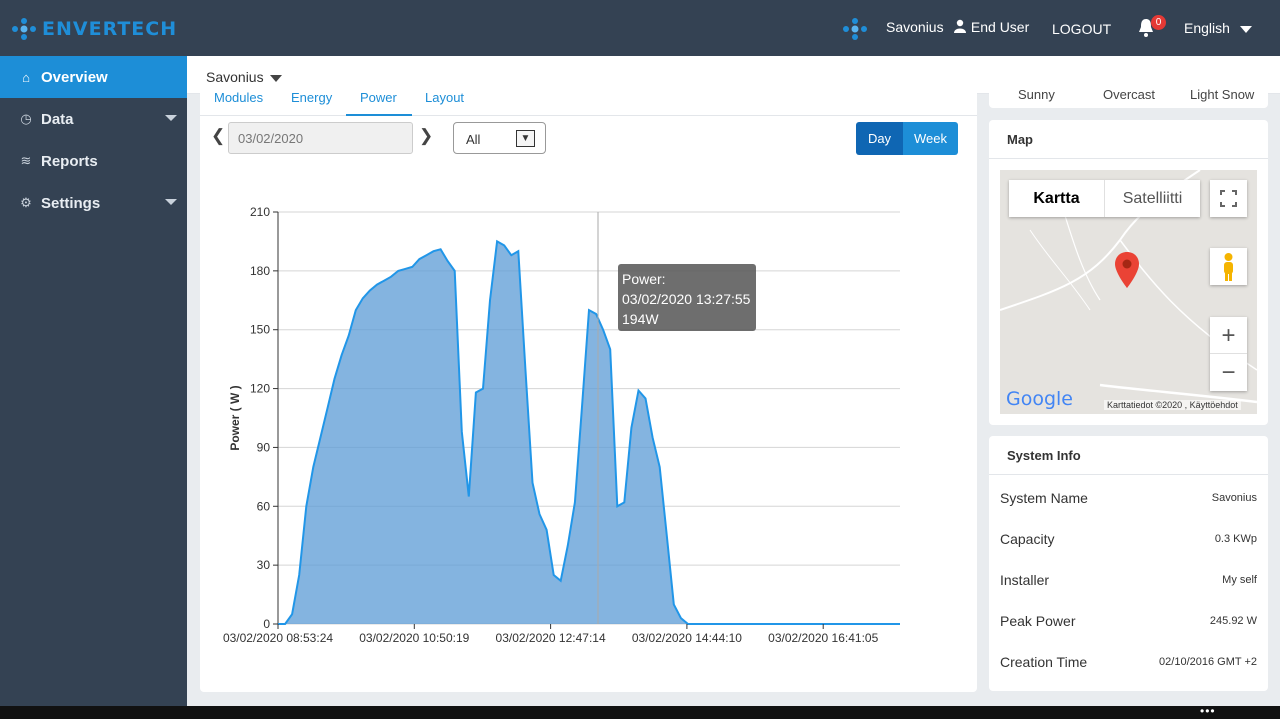  What do you see at coordinates (915, 27) in the screenshot?
I see `header-system-name: Savonius` at bounding box center [915, 27].